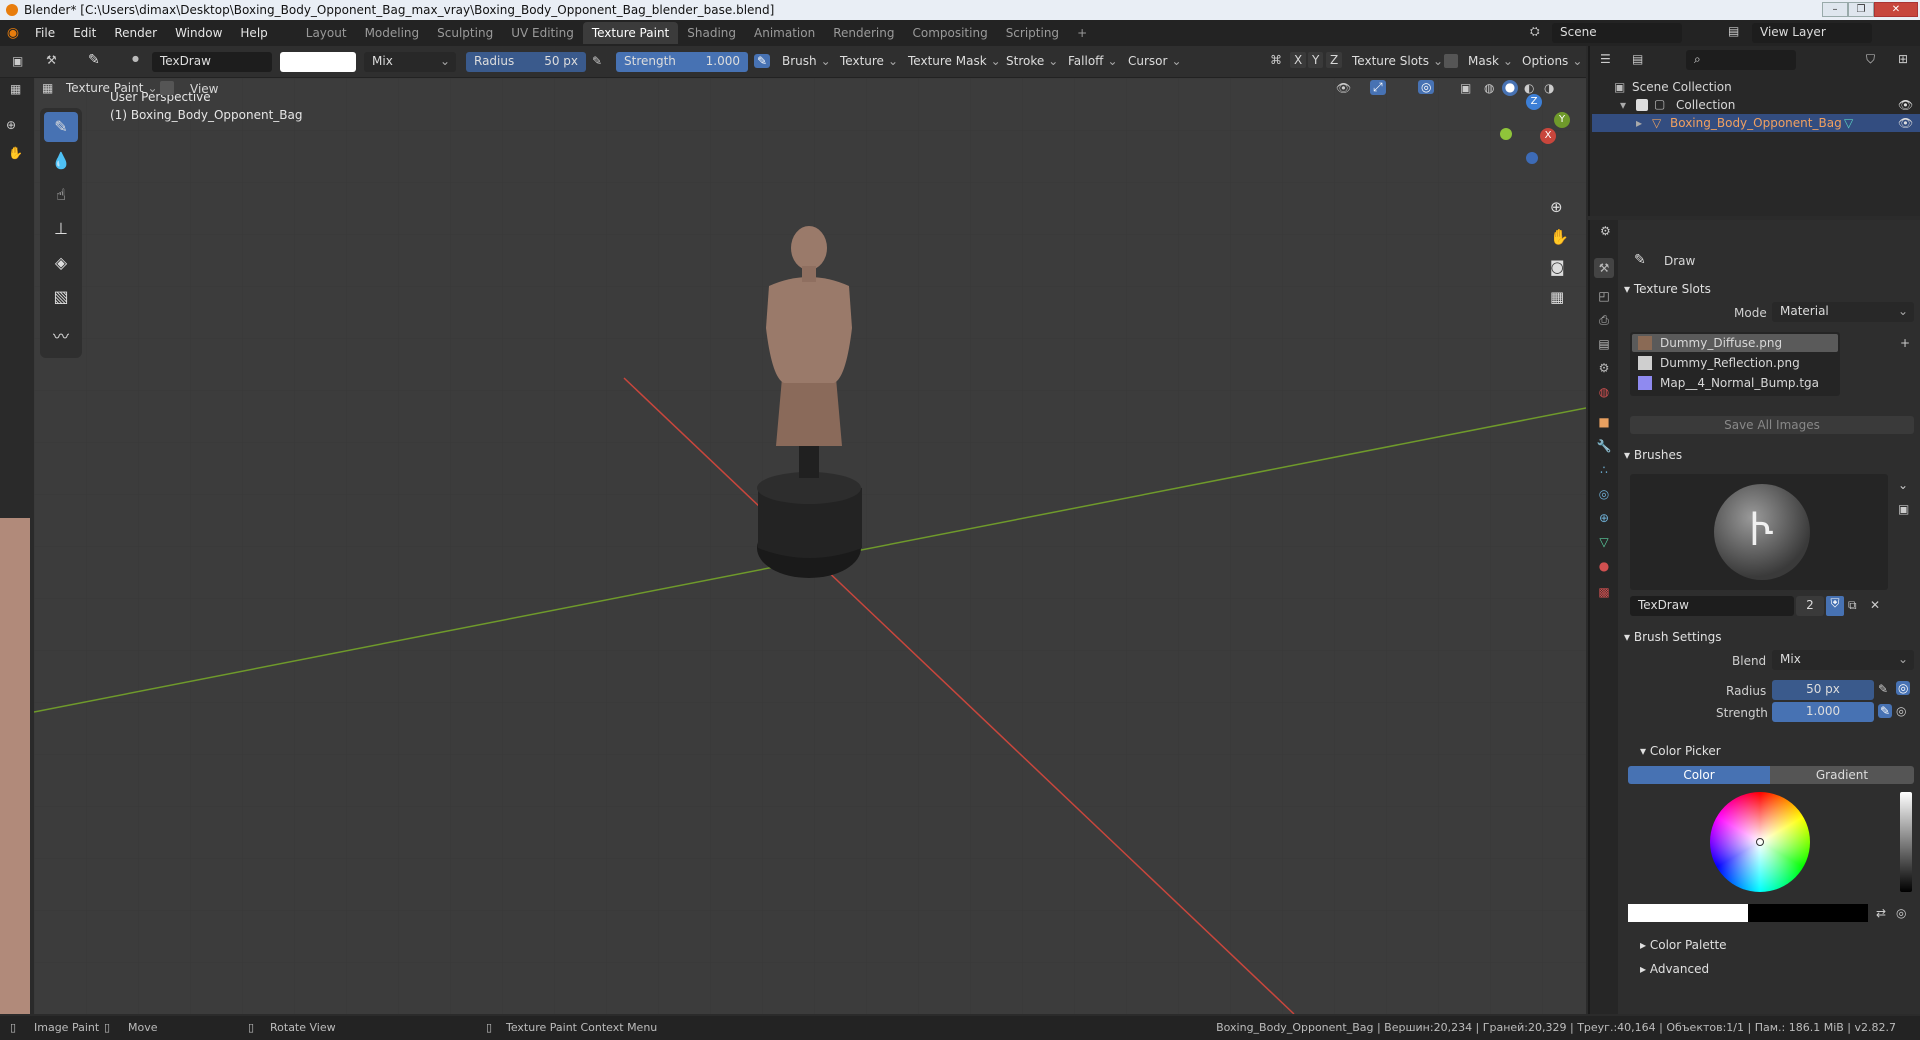 The width and height of the screenshot is (1920, 1040). I want to click on brush-list-expand-icon: ⌄, so click(1903, 485).